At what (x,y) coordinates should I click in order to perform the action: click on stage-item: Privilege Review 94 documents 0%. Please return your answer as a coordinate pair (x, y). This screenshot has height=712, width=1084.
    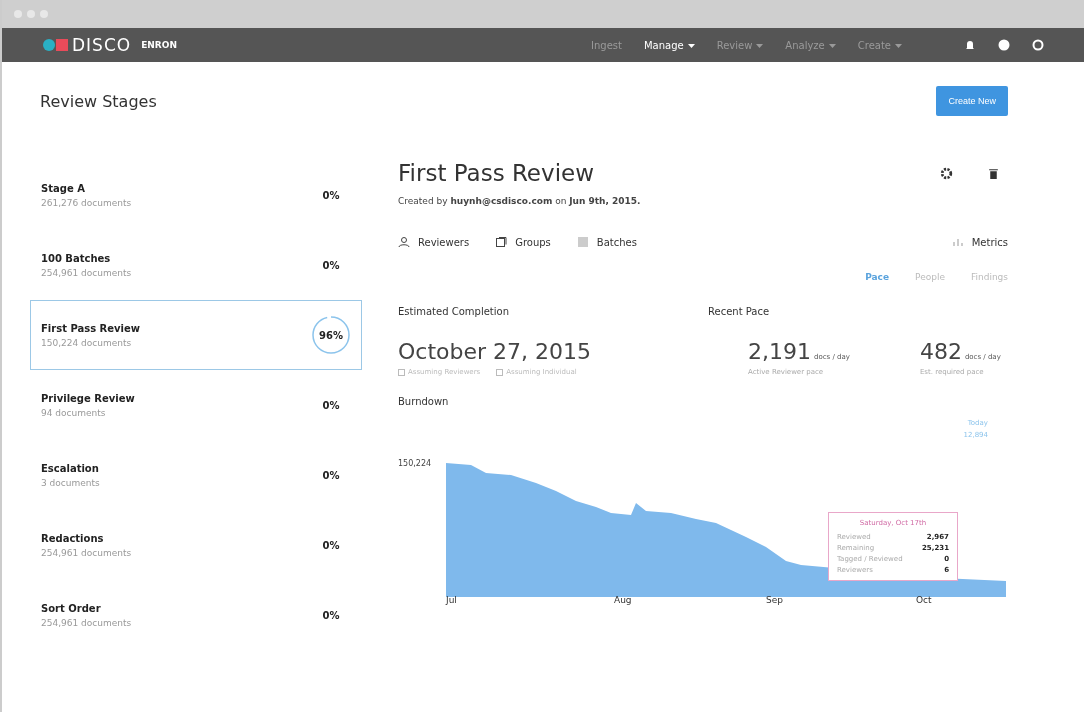
    Looking at the image, I should click on (196, 405).